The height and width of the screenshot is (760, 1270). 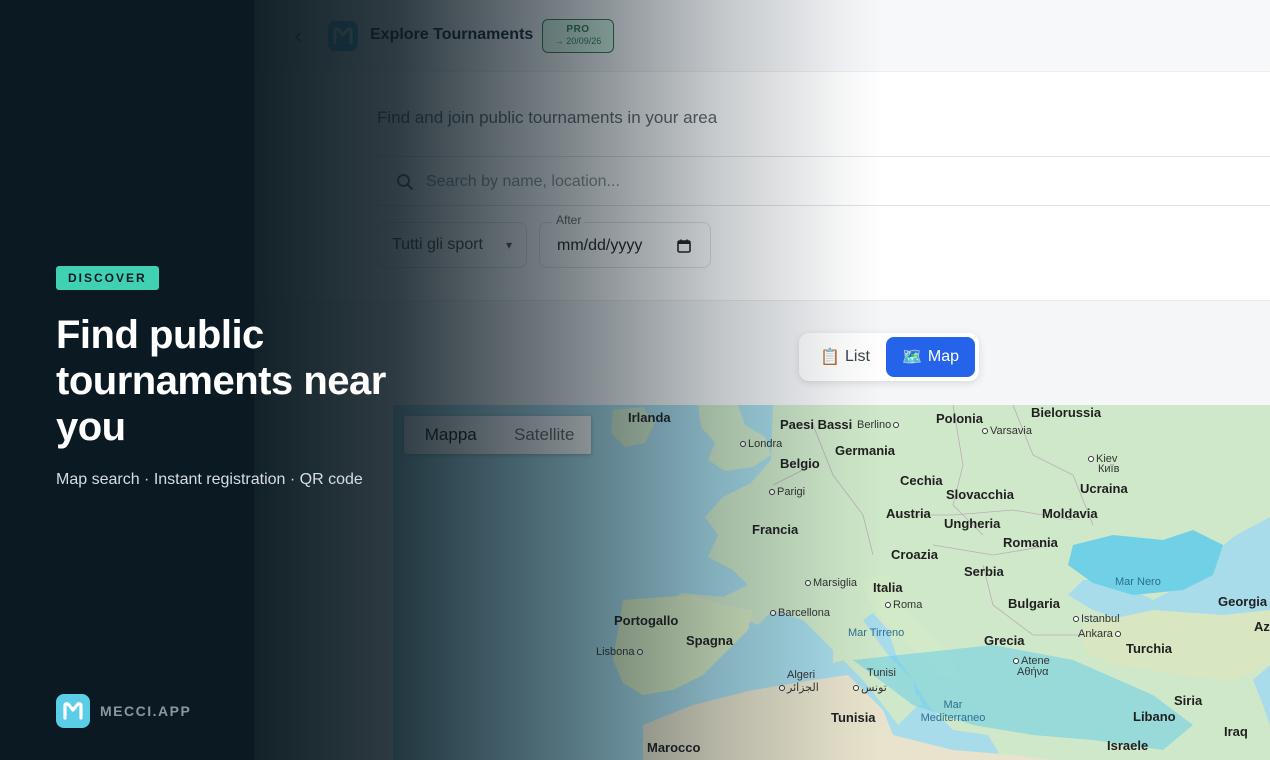 What do you see at coordinates (857, 356) in the screenshot?
I see `list-view-label: List` at bounding box center [857, 356].